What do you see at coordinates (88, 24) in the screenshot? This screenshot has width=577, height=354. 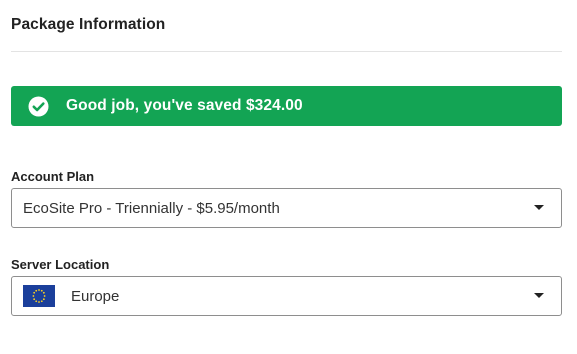 I see `section-title: Package Information` at bounding box center [88, 24].